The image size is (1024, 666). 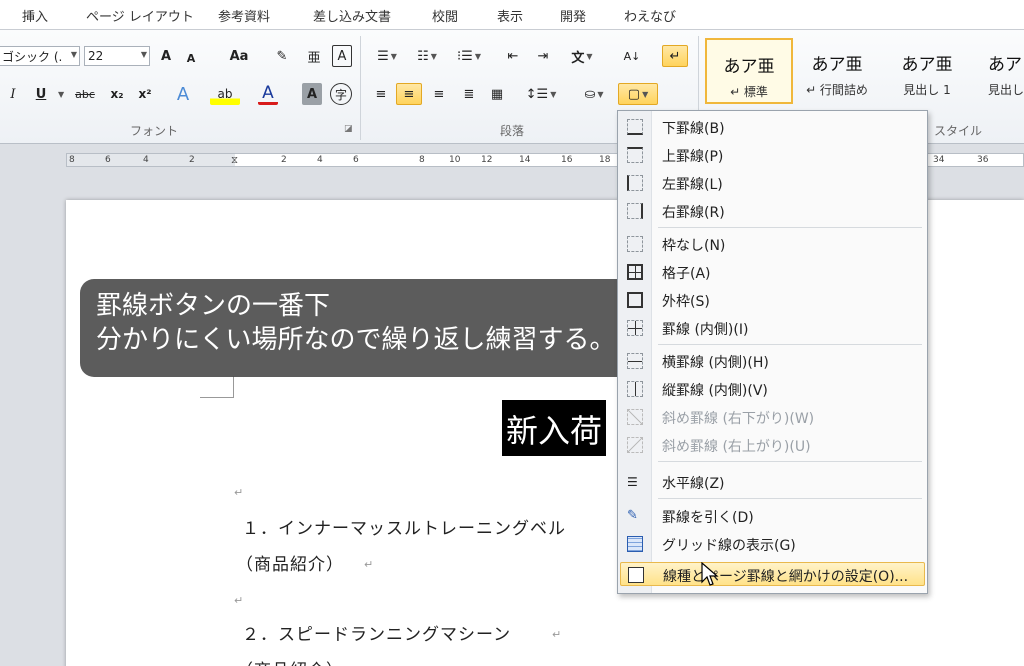 What do you see at coordinates (191, 58) in the screenshot?
I see `shrink-font-button: A` at bounding box center [191, 58].